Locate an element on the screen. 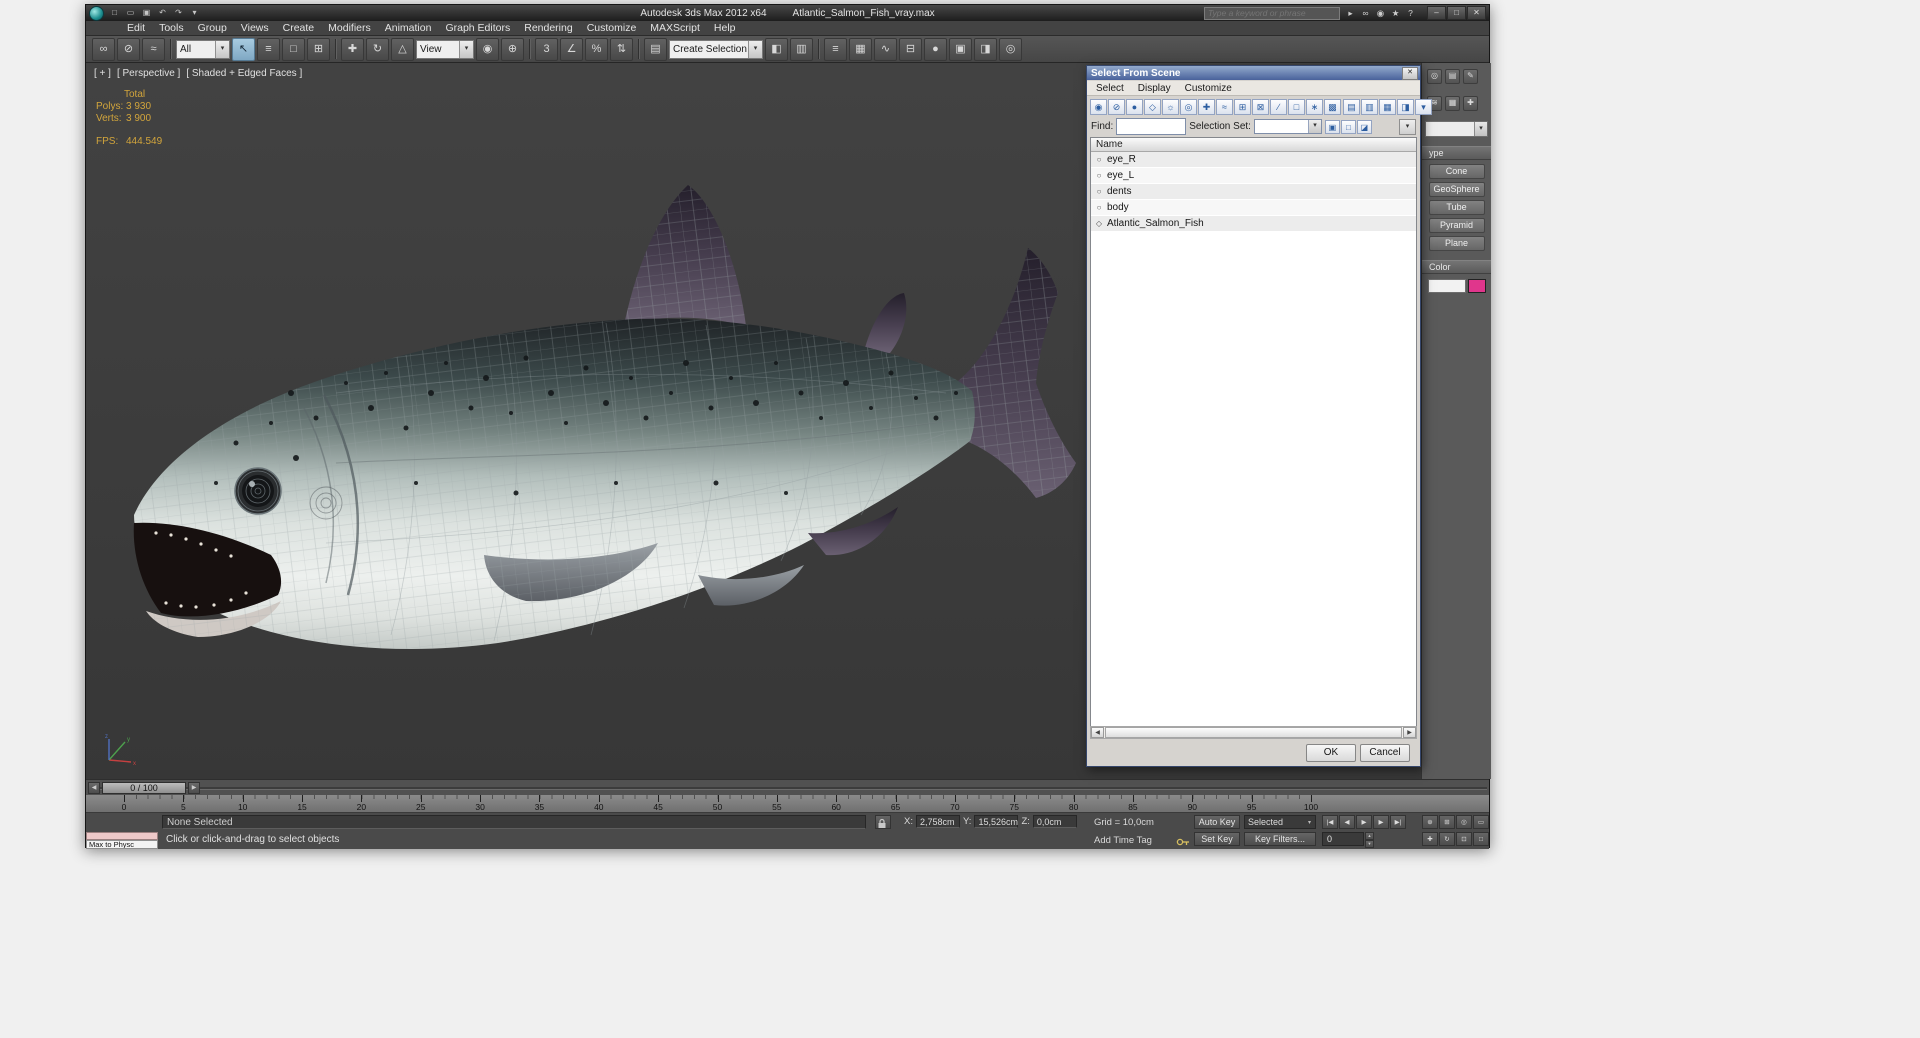  timeline-frame-70: 70 is located at coordinates (954, 807).